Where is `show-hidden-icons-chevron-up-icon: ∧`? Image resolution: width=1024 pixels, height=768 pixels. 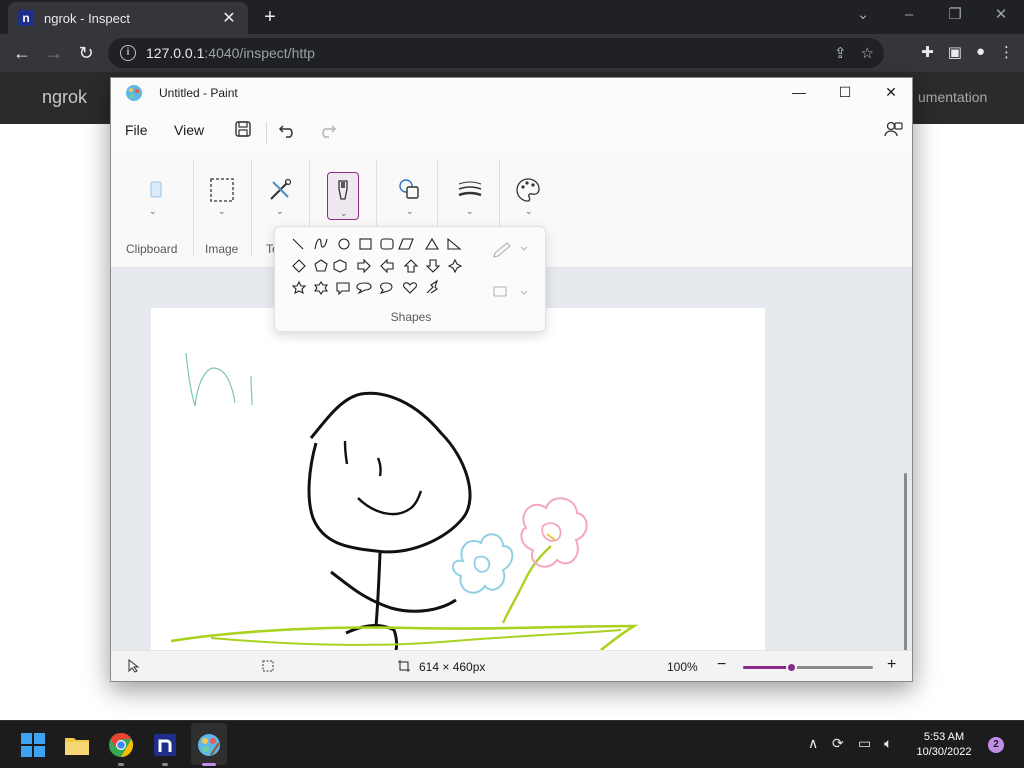 show-hidden-icons-chevron-up-icon: ∧ is located at coordinates (813, 743).